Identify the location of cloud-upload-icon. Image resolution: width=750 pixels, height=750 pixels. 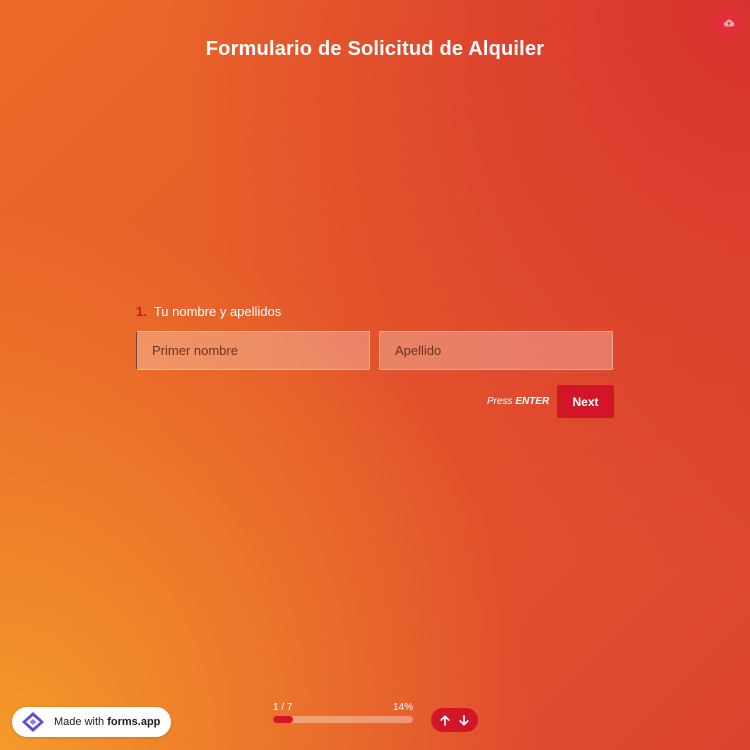
(728, 23).